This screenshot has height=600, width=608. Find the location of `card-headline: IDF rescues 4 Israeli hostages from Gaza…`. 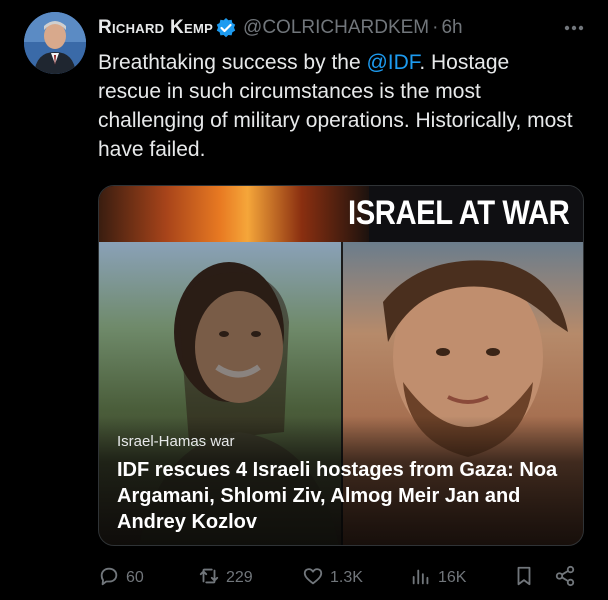

card-headline: IDF rescues 4 Israeli hostages from Gaza… is located at coordinates (347, 496).